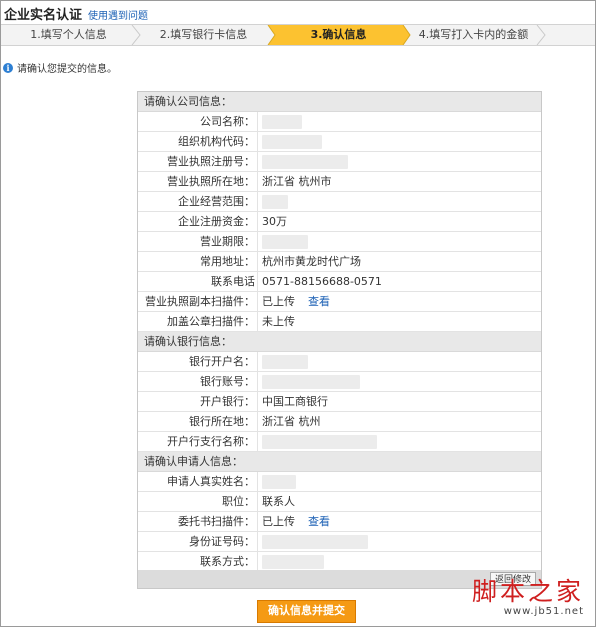 This screenshot has width=596, height=627. I want to click on step-4: 4.填写打入卡内的金额, so click(476, 35).